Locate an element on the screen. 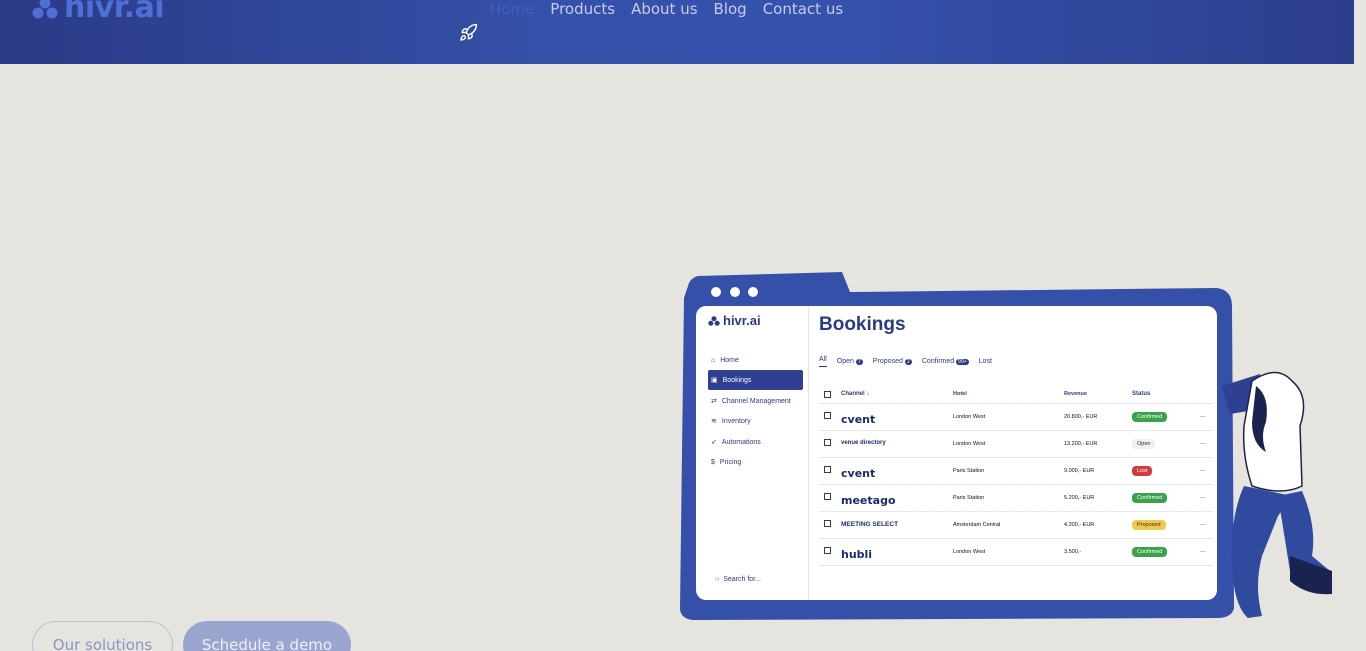 This screenshot has height=651, width=1366. rocket-icon: ➶ is located at coordinates (714, 442).